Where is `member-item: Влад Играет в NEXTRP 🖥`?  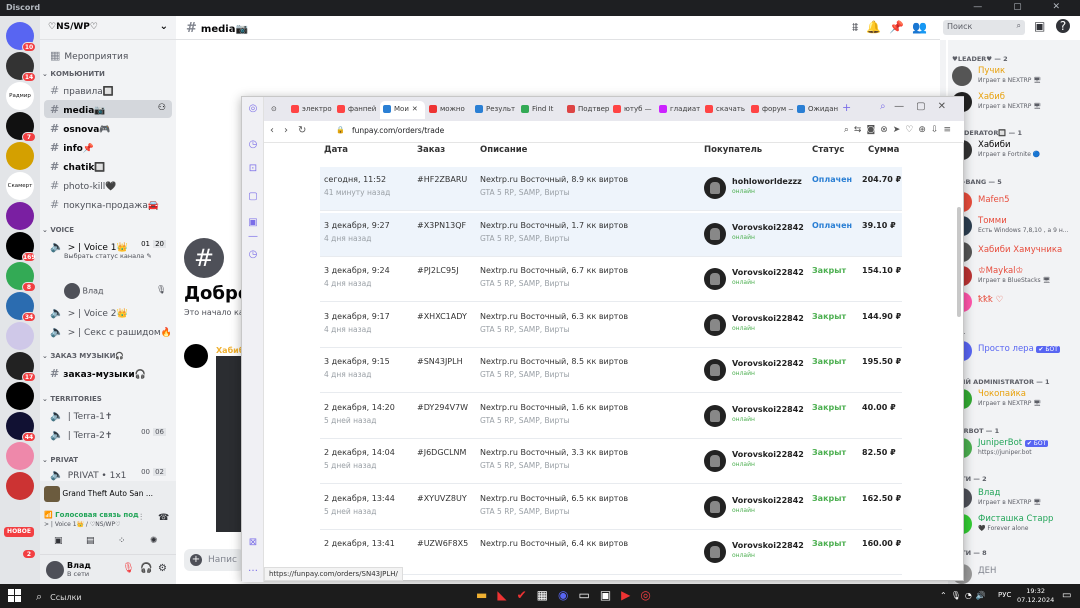 member-item: Влад Играет в NEXTRP 🖥 is located at coordinates (1016, 498).